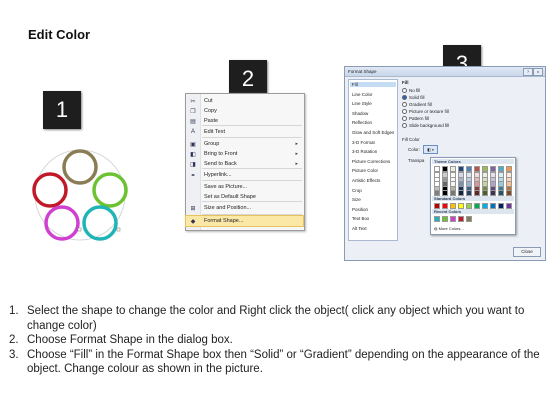  I want to click on fill-option-label: Slide background fill, so click(429, 125).